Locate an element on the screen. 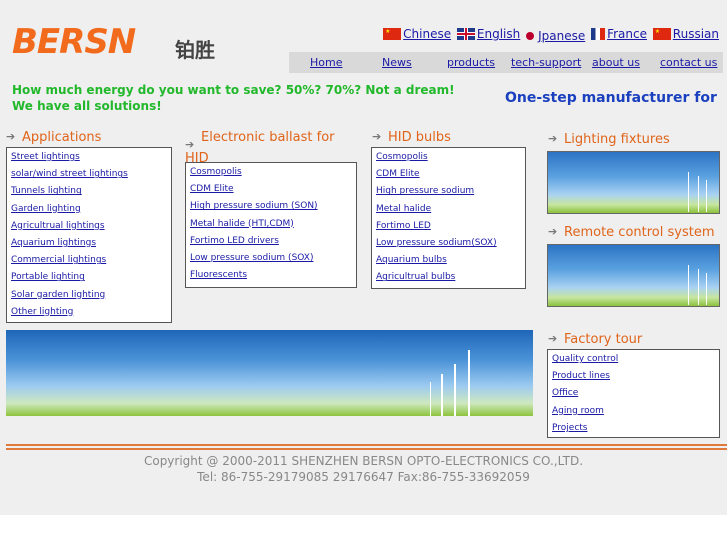 The height and width of the screenshot is (545, 727). factory-link: Aging room is located at coordinates (578, 411).